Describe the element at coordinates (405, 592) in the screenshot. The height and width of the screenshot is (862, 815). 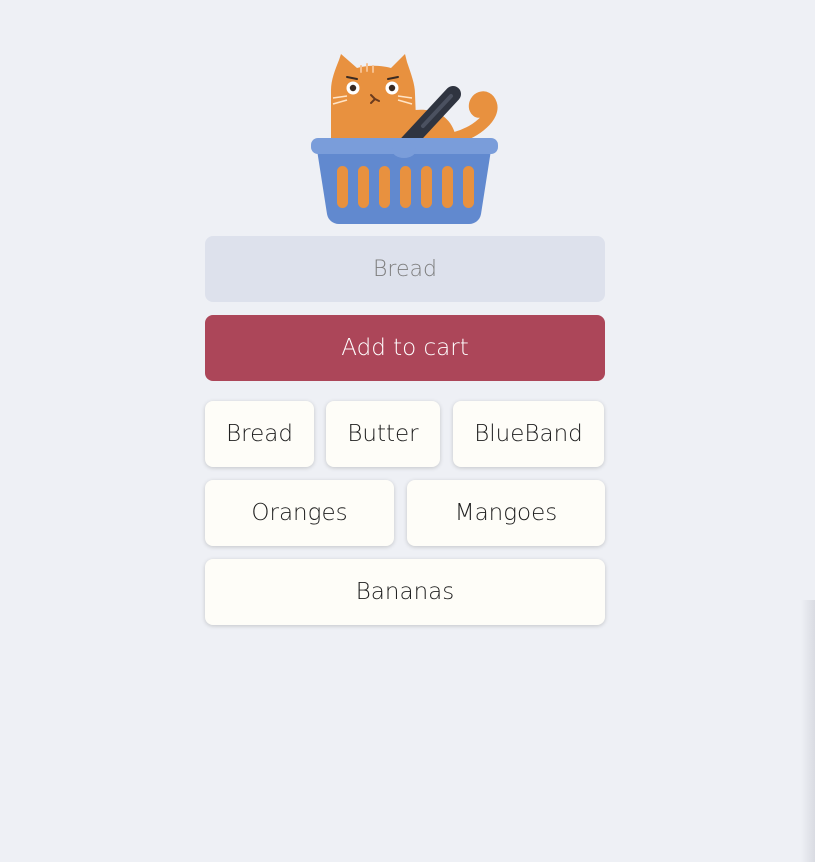
I see `item-bananas: Bananas` at that location.